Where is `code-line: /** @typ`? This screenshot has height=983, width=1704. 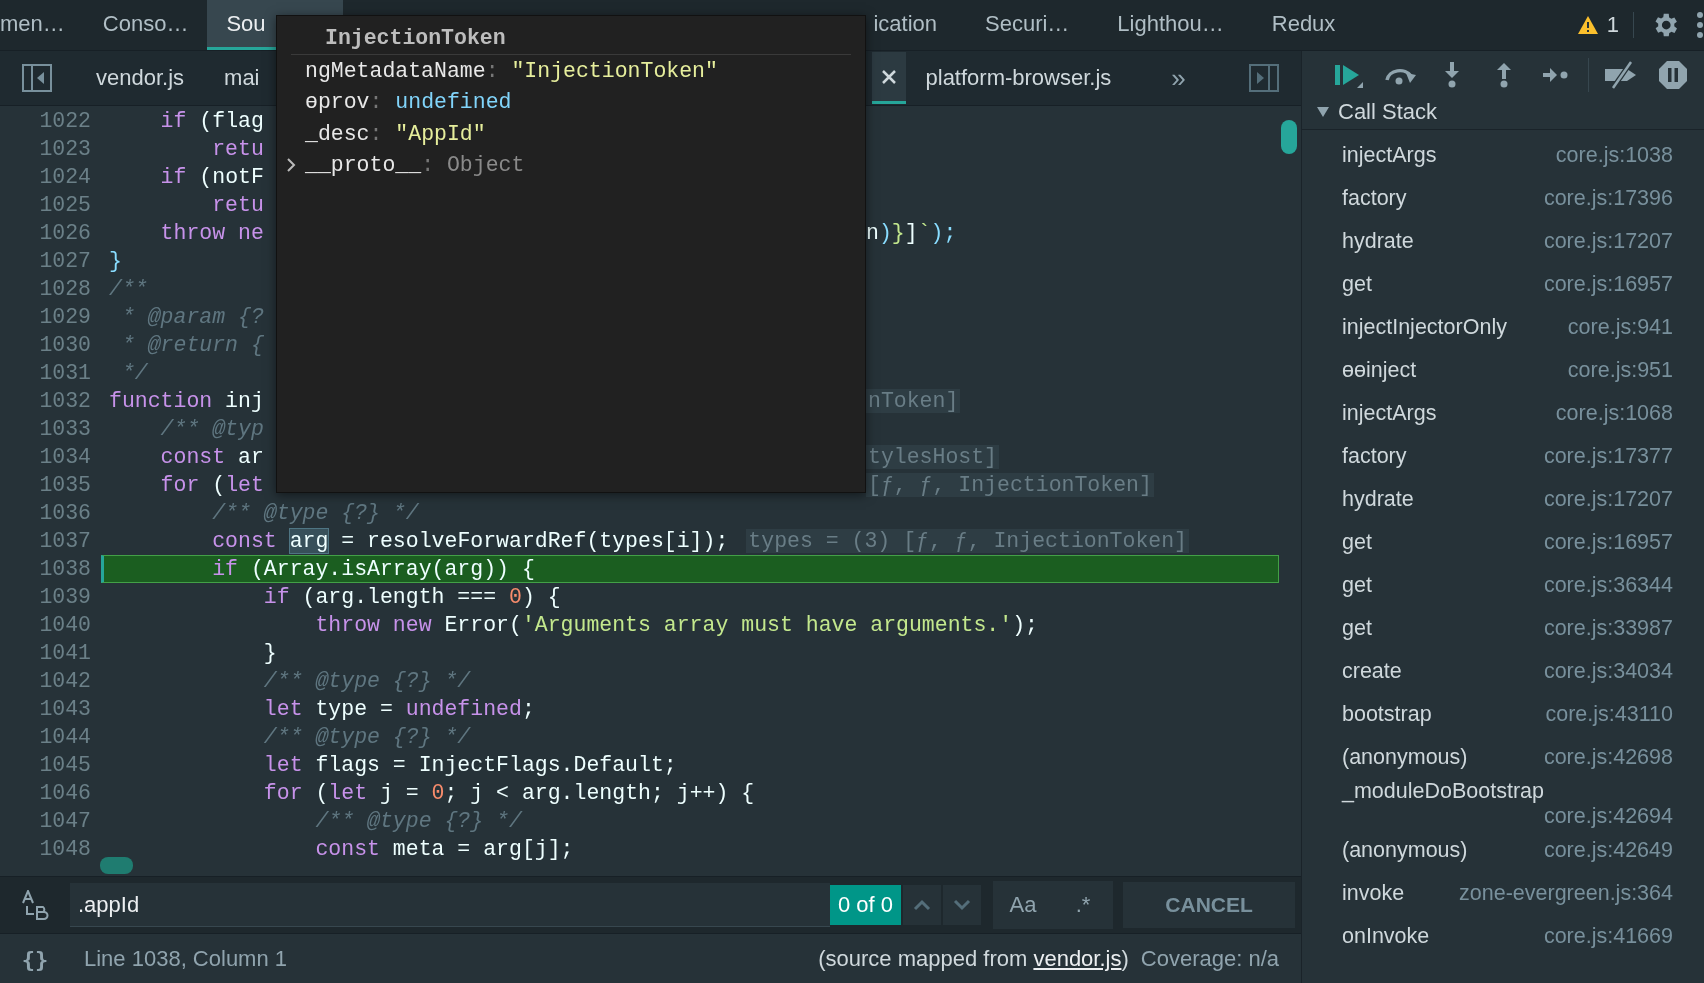
code-line: /** @typ is located at coordinates (211, 429).